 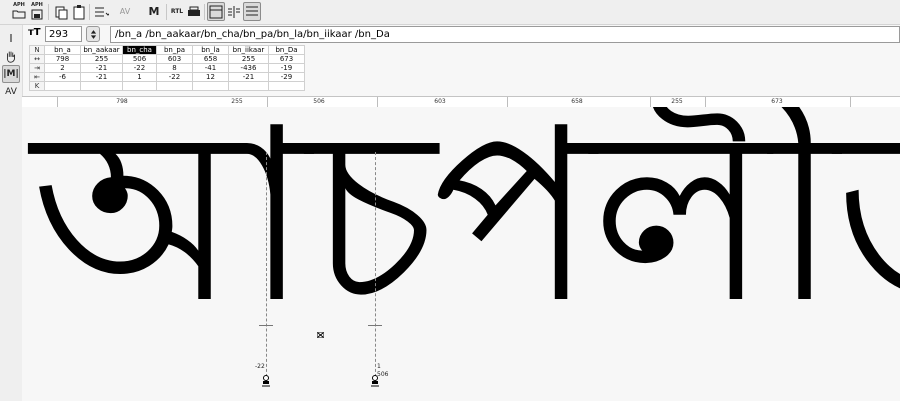 I want to click on lsb-cell: -436, so click(x=248, y=68).